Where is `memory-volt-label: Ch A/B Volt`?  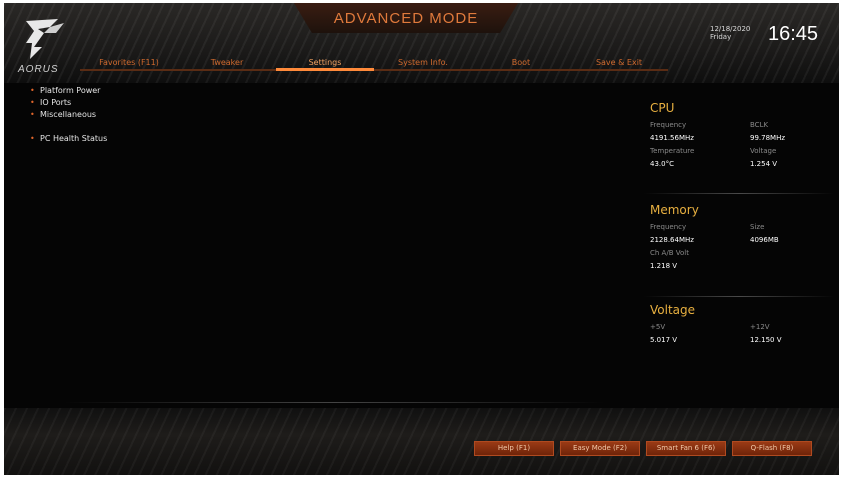 memory-volt-label: Ch A/B Volt is located at coordinates (669, 253).